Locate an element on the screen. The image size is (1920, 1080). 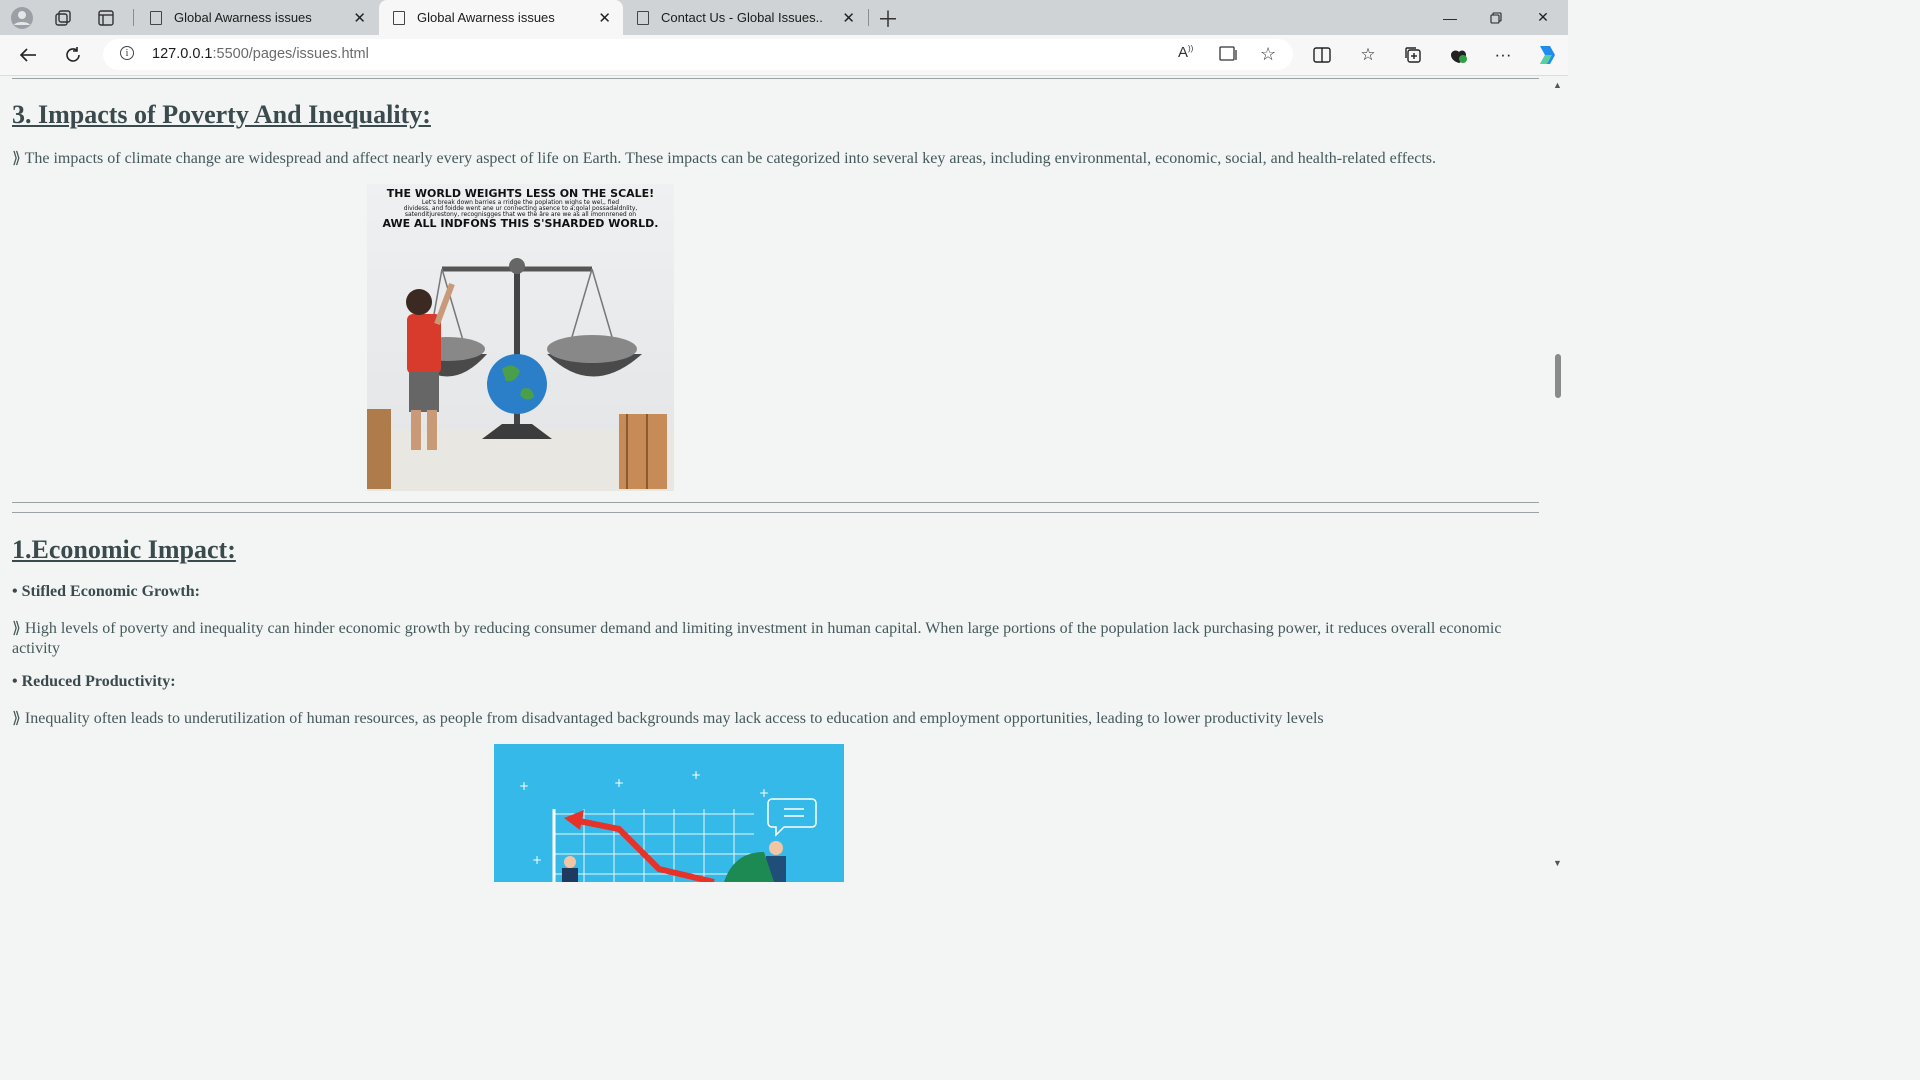
tab-global-awarness-2: Global Awarness issues ✕ is located at coordinates (501, 17).